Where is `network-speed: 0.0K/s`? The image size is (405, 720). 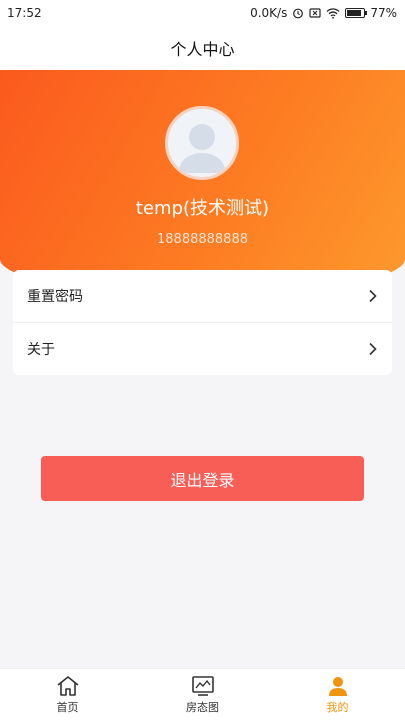
network-speed: 0.0K/s is located at coordinates (269, 13).